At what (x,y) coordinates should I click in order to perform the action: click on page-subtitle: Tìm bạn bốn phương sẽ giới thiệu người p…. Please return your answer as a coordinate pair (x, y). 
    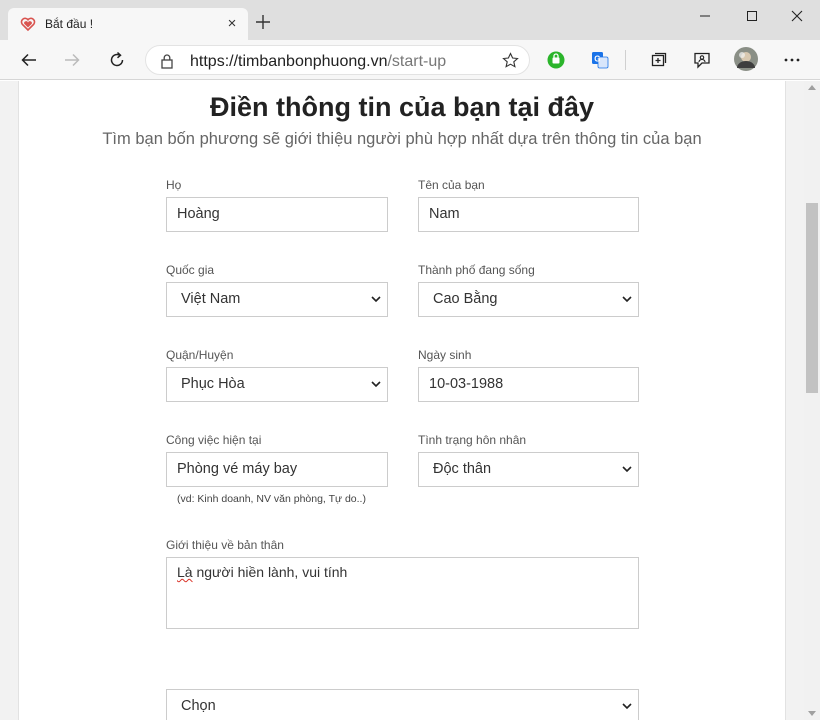
    Looking at the image, I should click on (402, 139).